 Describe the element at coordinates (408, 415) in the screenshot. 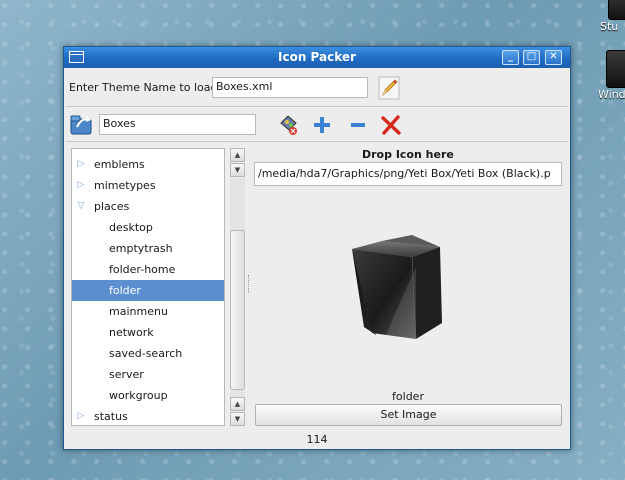

I see `set-image-button: Set Image` at that location.